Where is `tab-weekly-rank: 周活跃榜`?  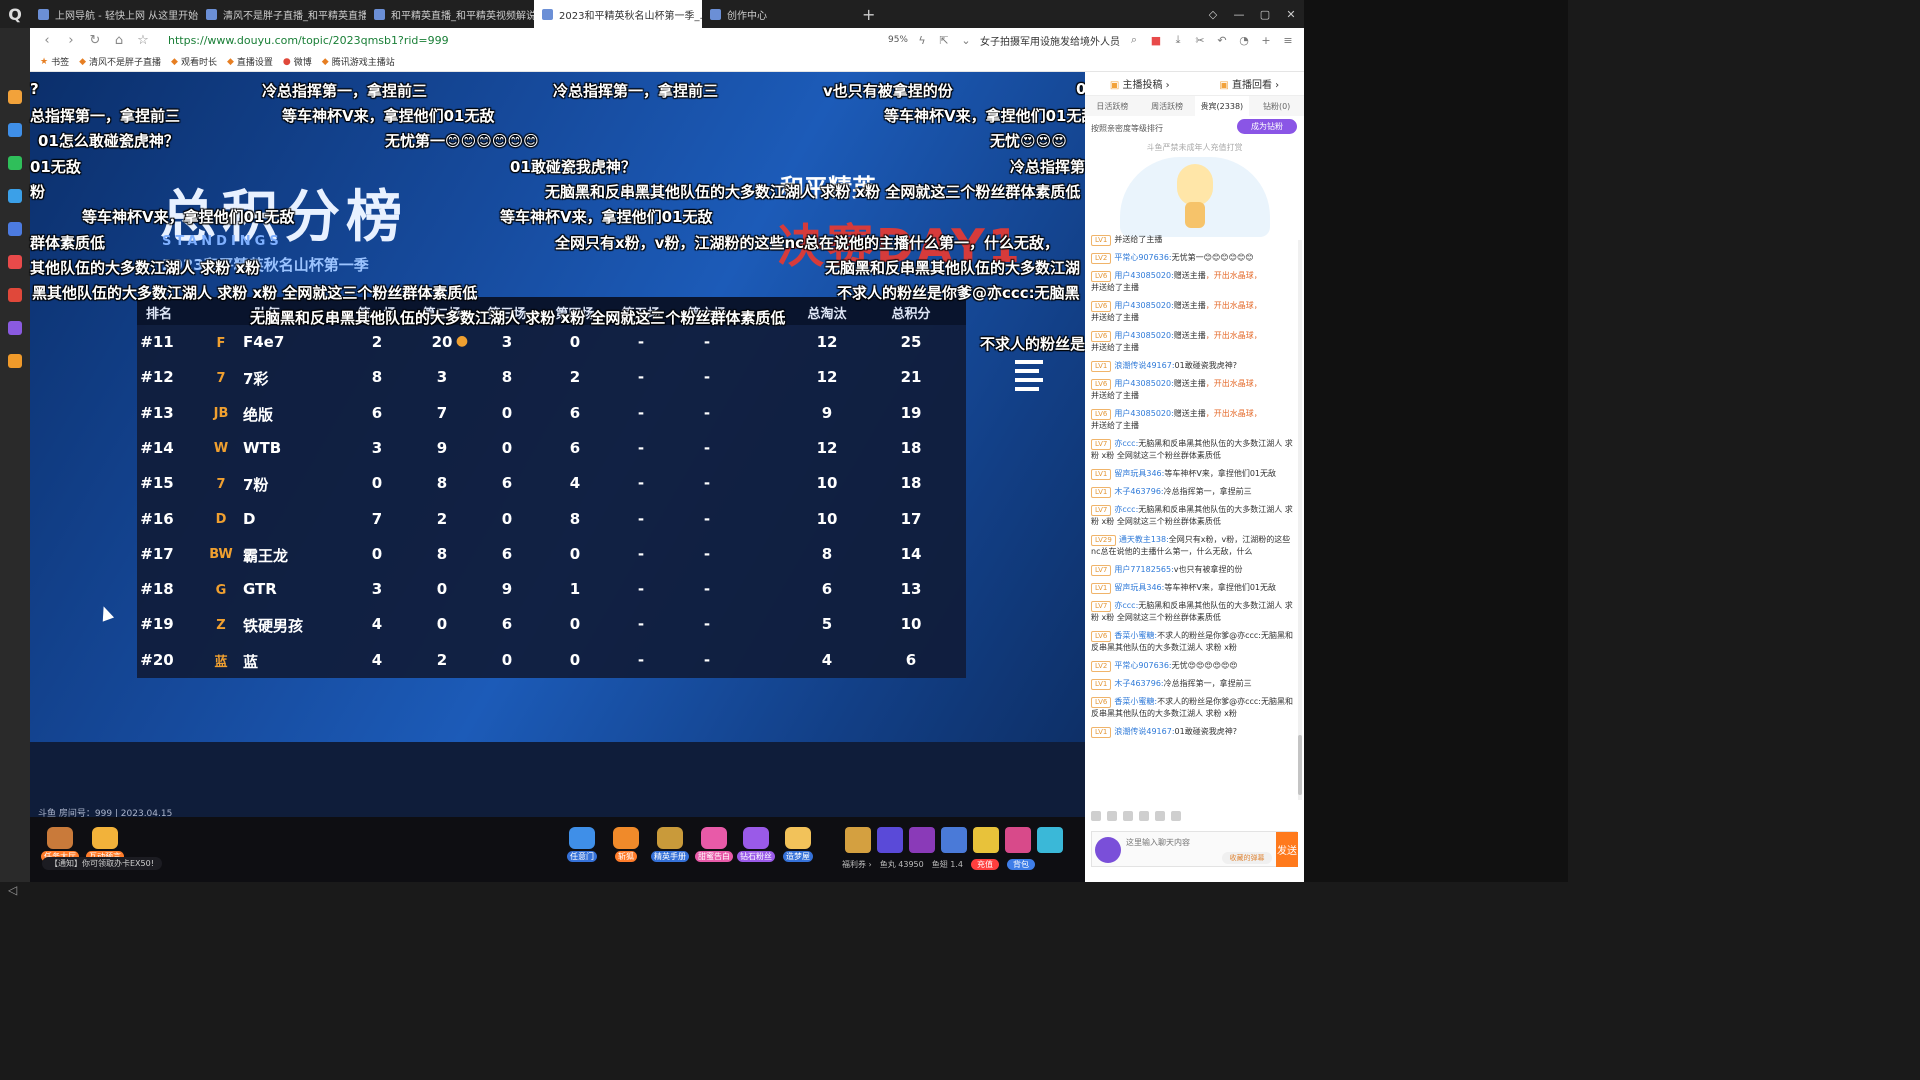
tab-weekly-rank: 周活跃榜 is located at coordinates (1167, 106).